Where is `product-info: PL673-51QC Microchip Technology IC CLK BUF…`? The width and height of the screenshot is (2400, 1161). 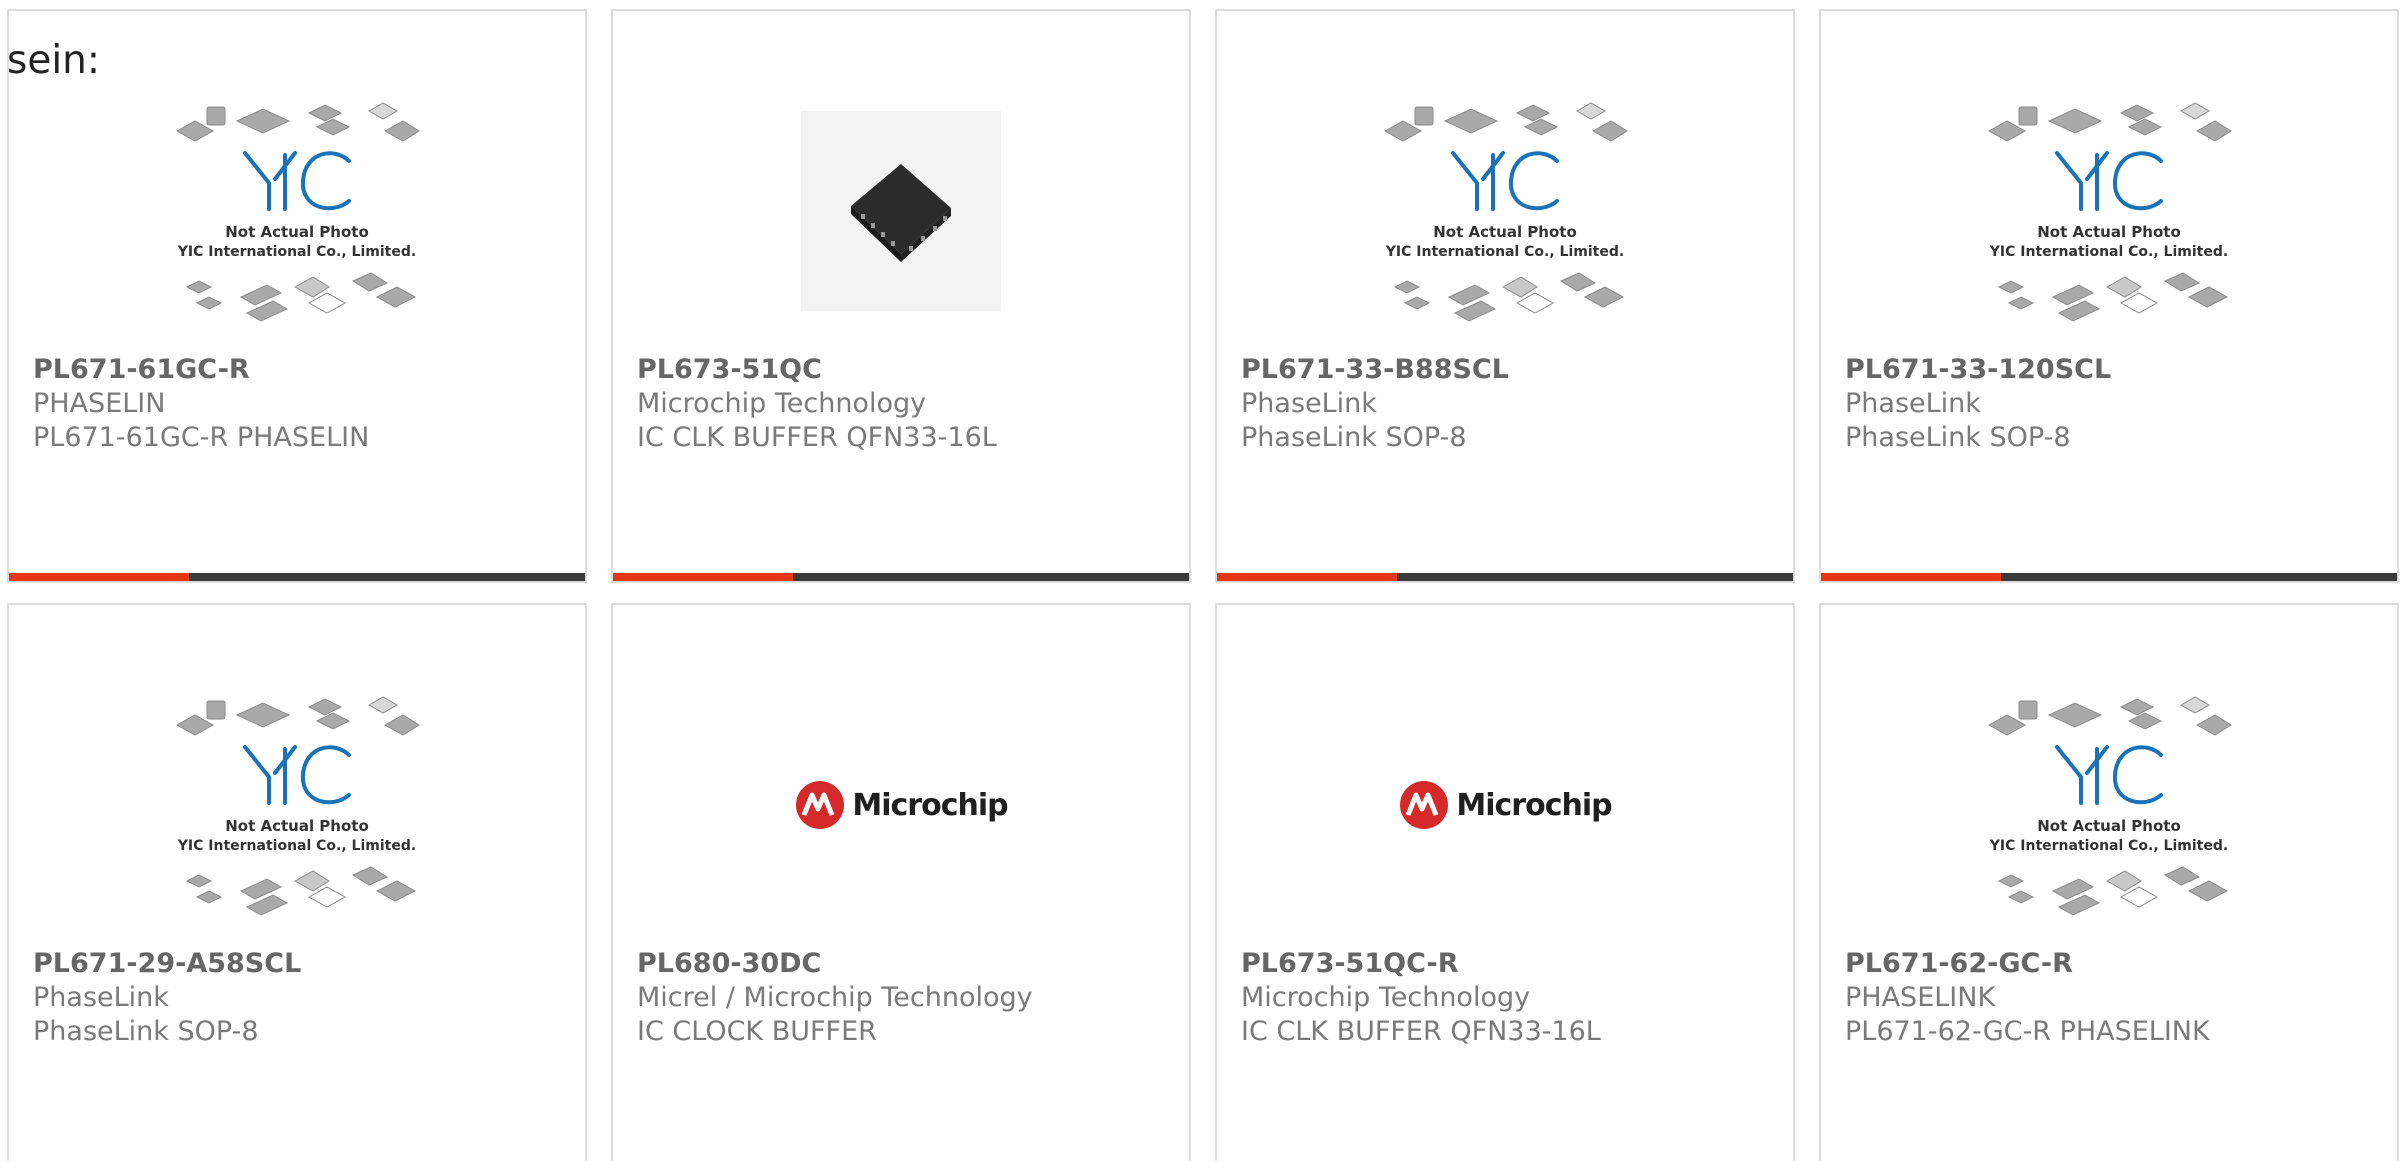 product-info: PL673-51QC Microchip Technology IC CLK BUF… is located at coordinates (908, 404).